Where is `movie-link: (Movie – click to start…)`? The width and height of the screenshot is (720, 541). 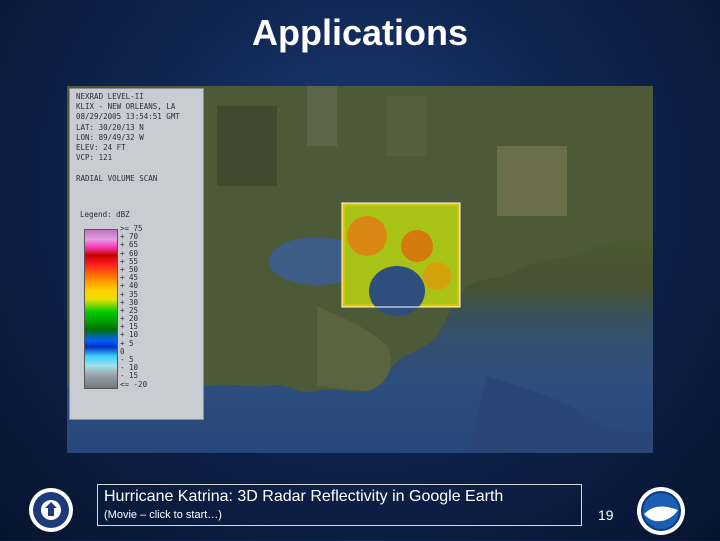
movie-link: (Movie – click to start…) is located at coordinates (163, 515).